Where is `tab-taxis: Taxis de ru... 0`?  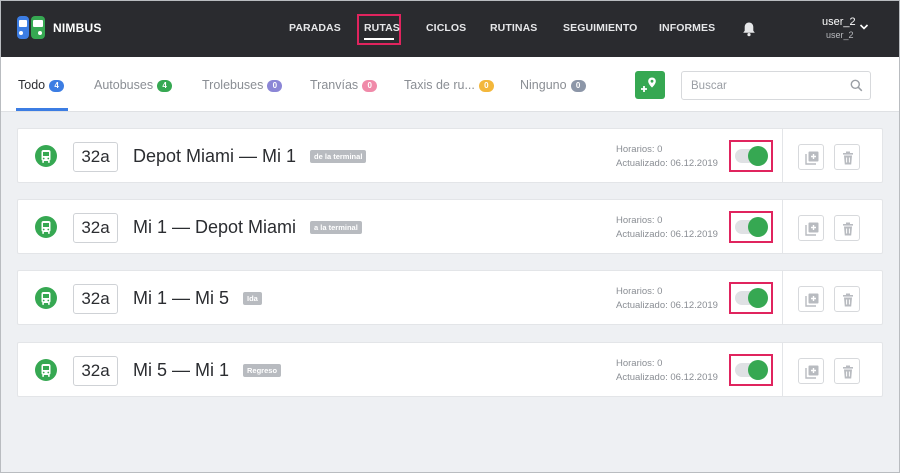 tab-taxis: Taxis de ru... 0 is located at coordinates (449, 85).